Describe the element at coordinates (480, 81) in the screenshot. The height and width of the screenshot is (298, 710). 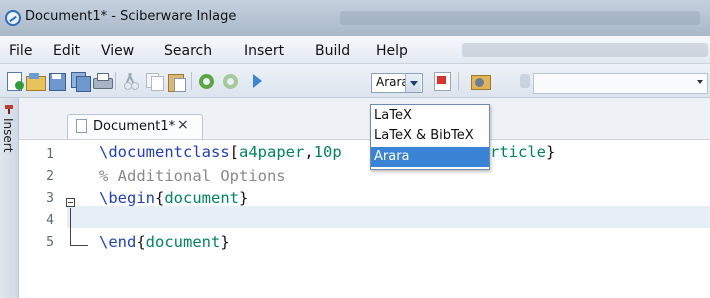
I see `settings-icon` at that location.